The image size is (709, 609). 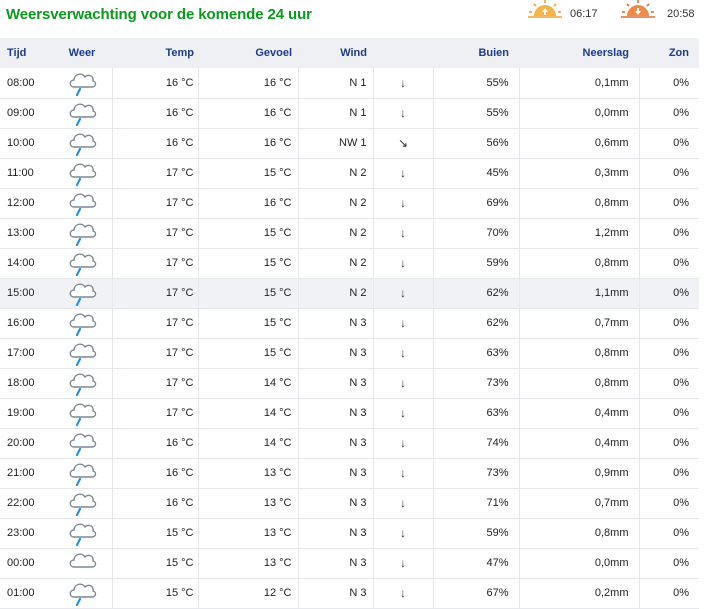 What do you see at coordinates (349, 263) in the screenshot?
I see `table-row: 14:00 17 °C 15 °C N 2 ↓ 59% 0,8mm 0%` at bounding box center [349, 263].